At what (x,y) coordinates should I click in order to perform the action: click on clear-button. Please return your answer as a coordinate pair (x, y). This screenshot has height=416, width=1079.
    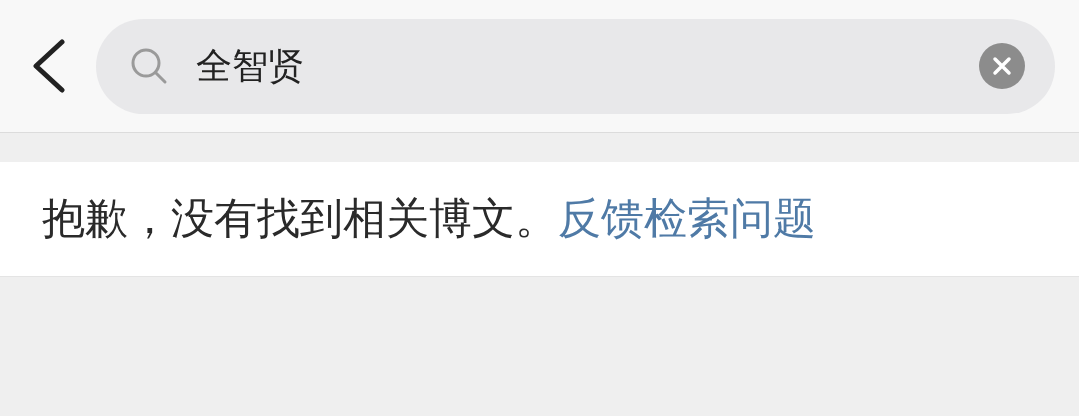
    Looking at the image, I should click on (1002, 66).